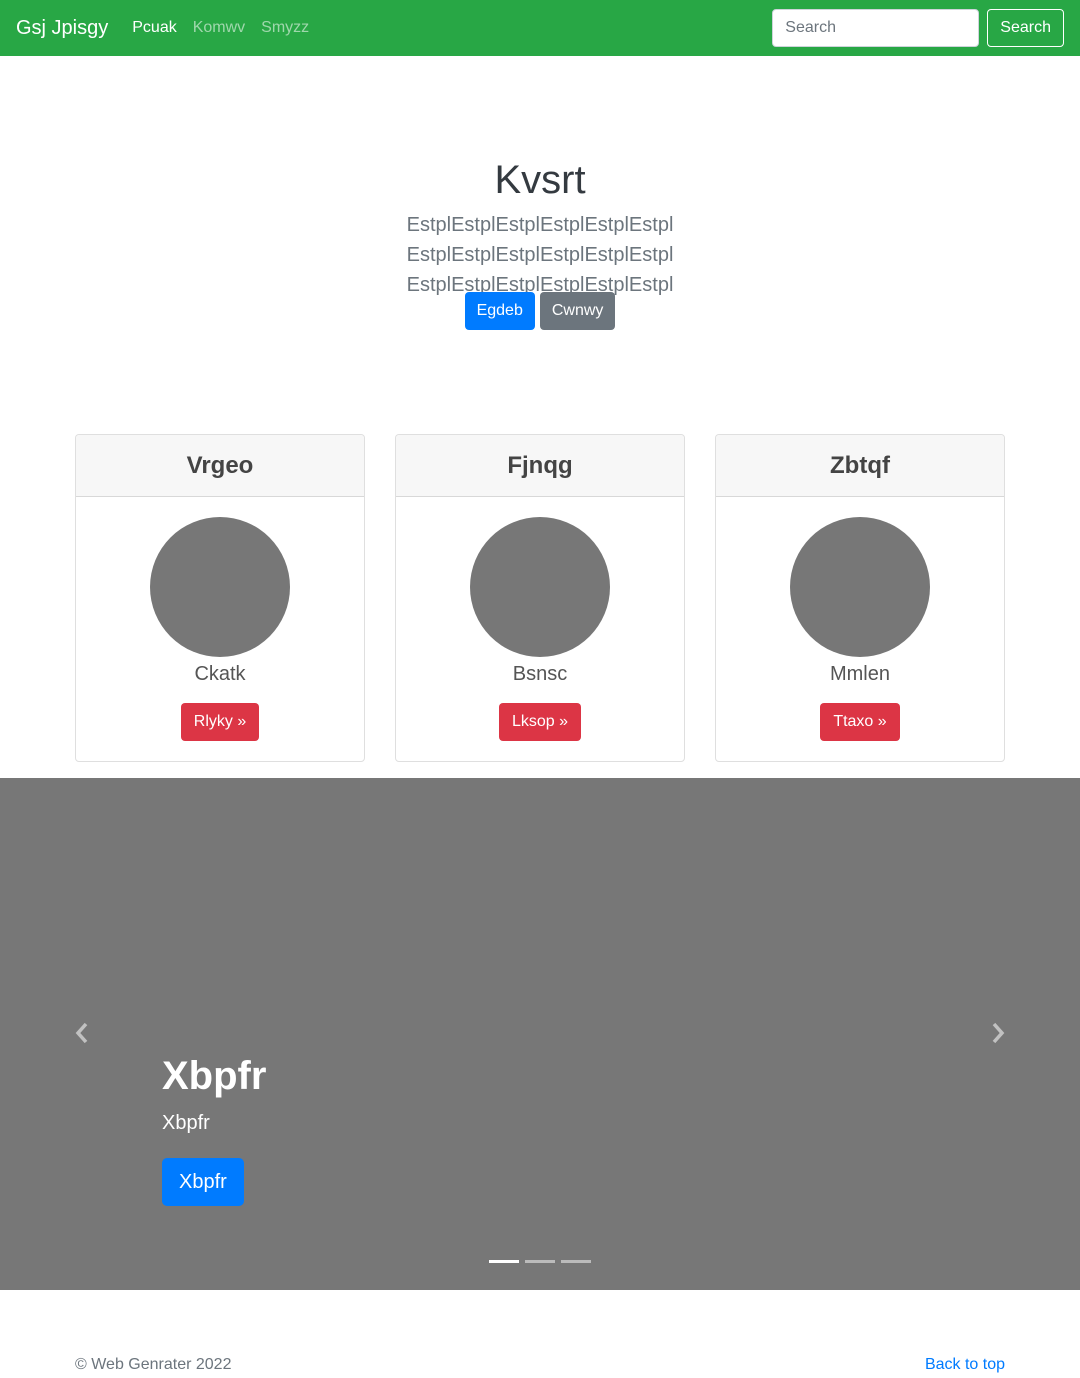 This screenshot has width=1080, height=1378. I want to click on search-input, so click(876, 28).